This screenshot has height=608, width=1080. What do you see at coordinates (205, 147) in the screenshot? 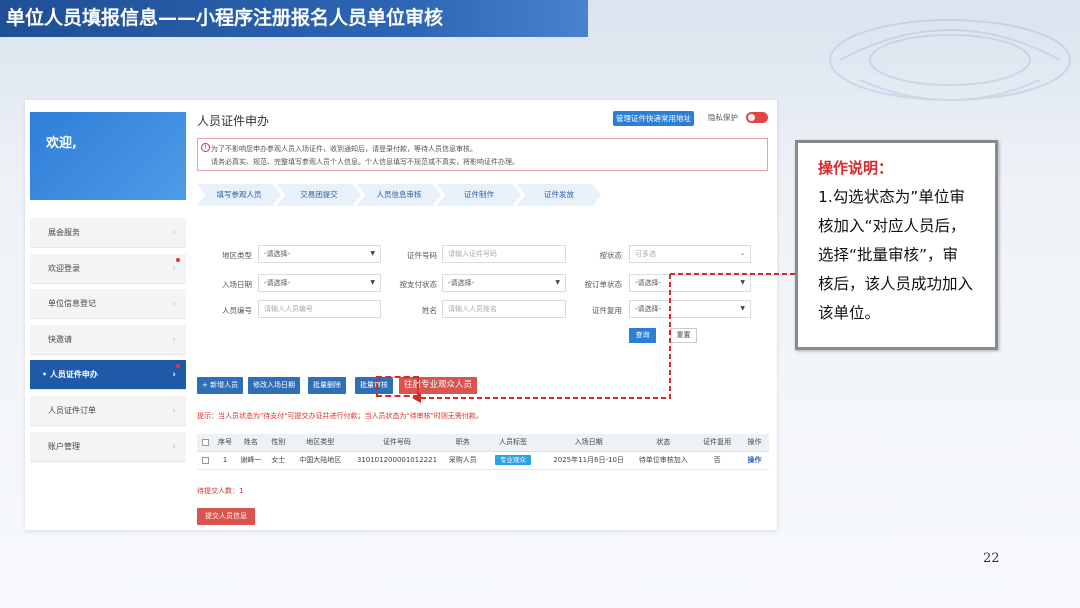
I see `warning-icon: !` at bounding box center [205, 147].